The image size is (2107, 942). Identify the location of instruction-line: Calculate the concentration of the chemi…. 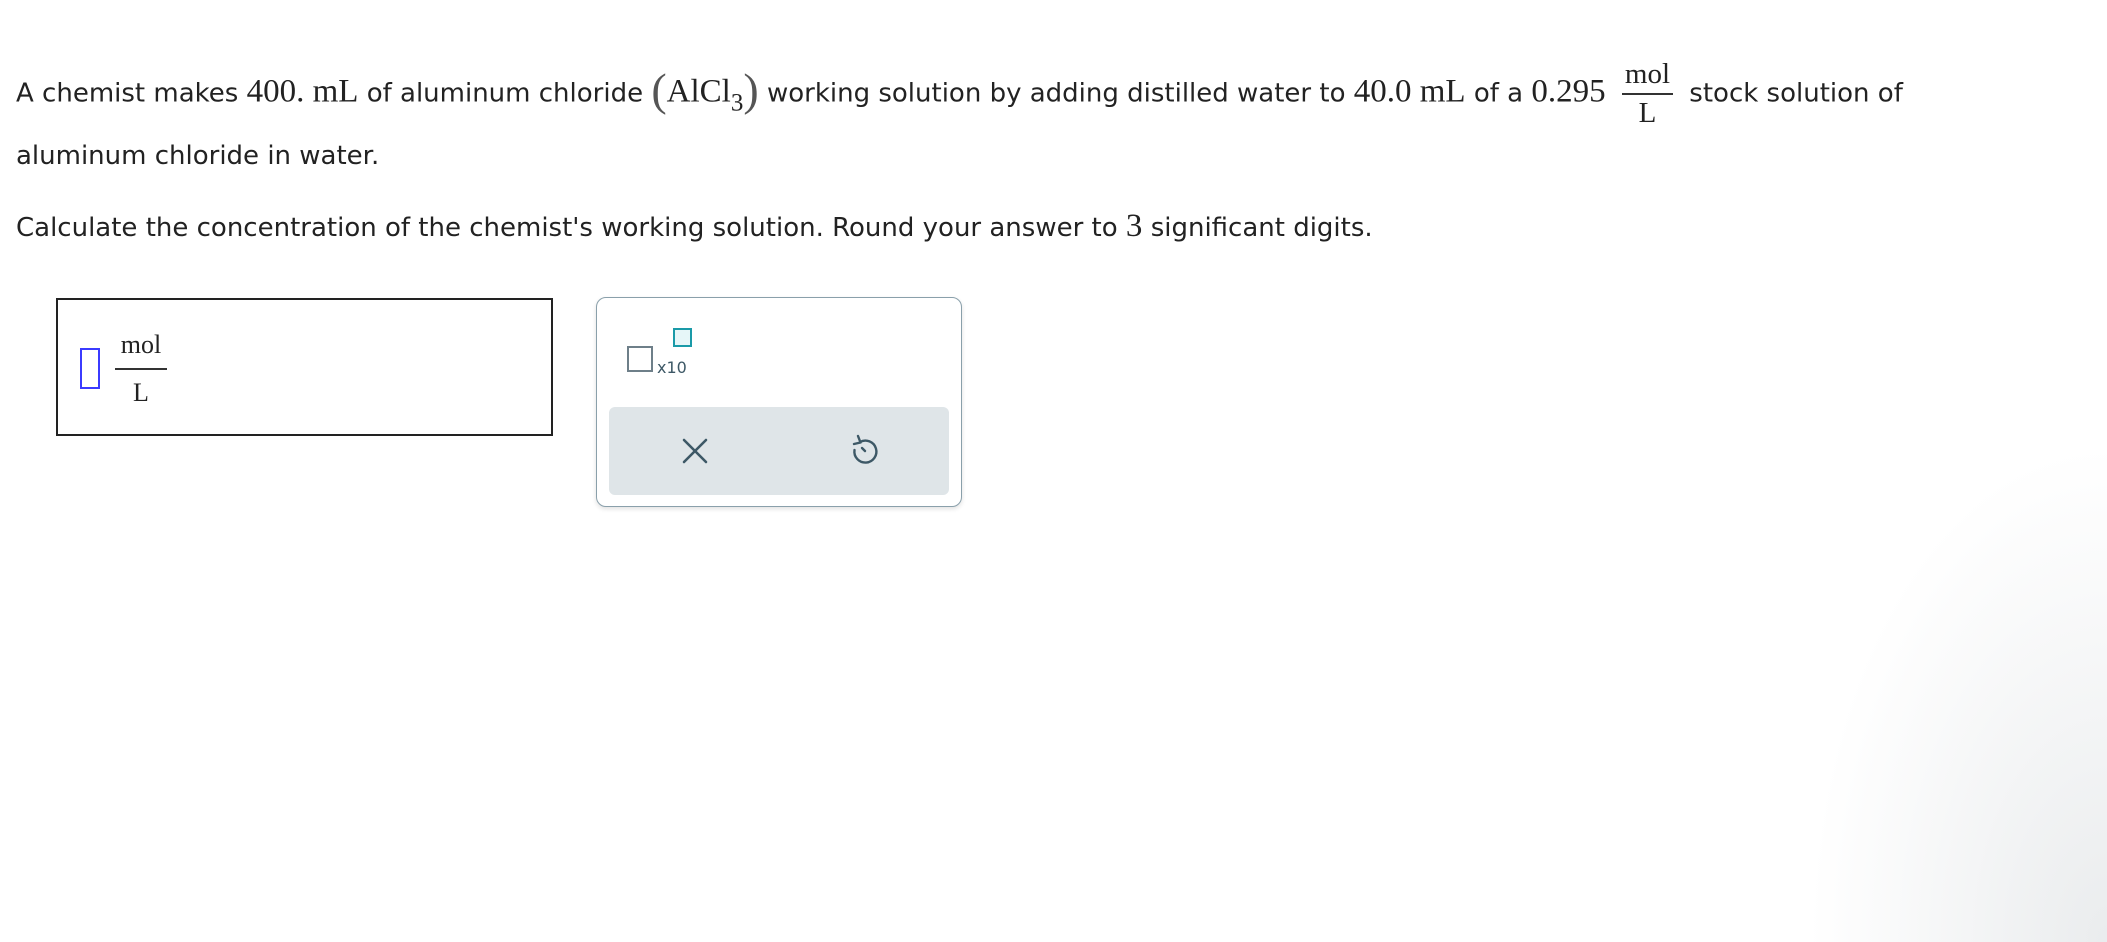
(694, 226).